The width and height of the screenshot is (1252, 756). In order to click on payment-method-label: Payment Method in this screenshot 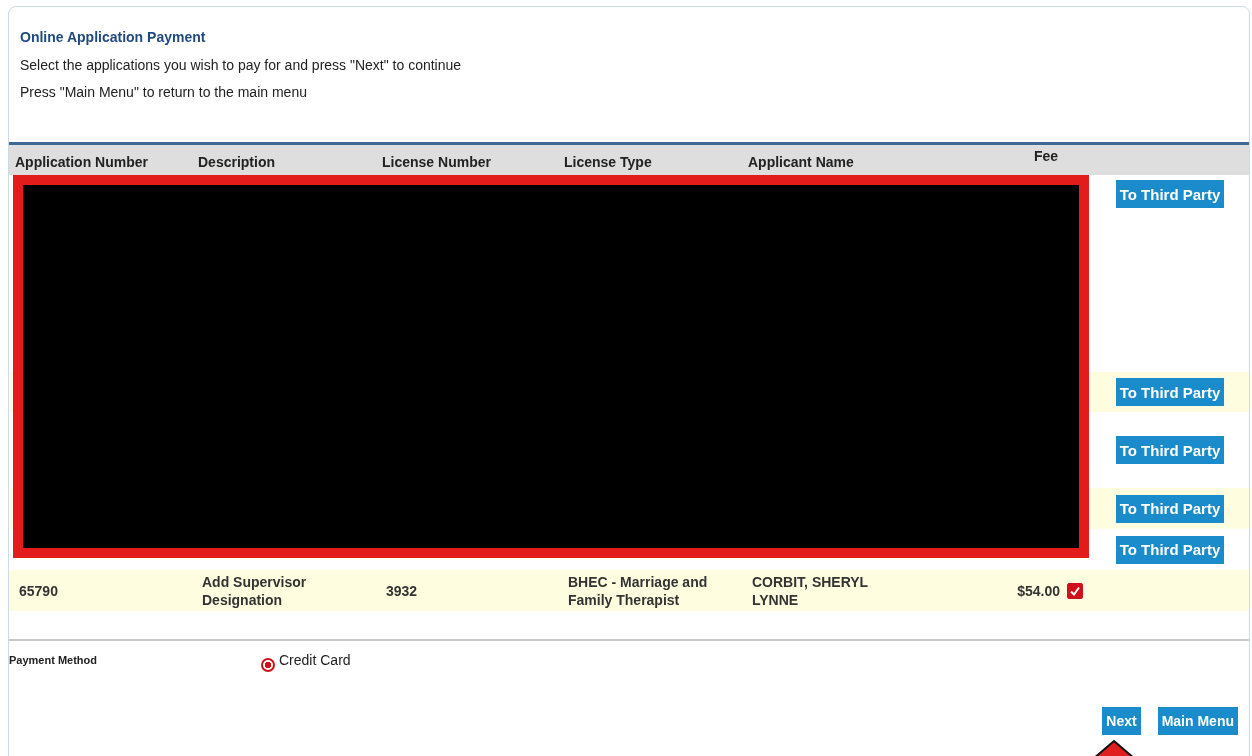, I will do `click(53, 660)`.